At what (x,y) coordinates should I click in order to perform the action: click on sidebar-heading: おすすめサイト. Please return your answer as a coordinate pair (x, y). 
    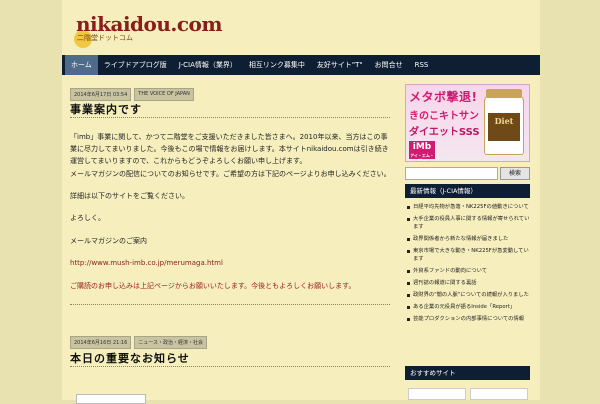
    Looking at the image, I should click on (467, 373).